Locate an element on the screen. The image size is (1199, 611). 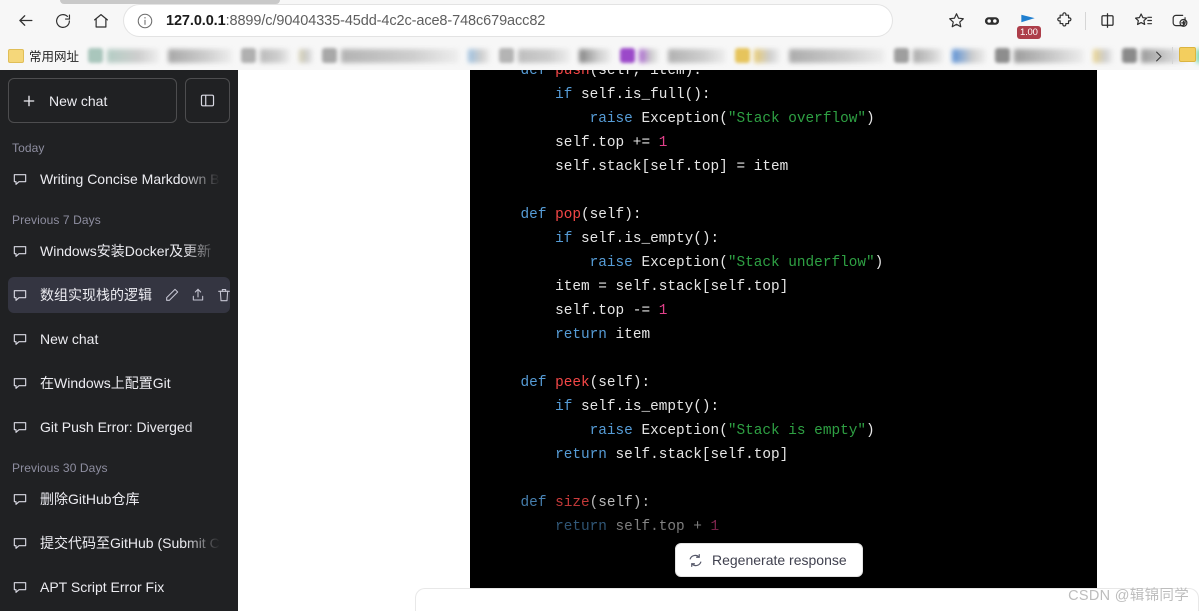
collections-flag-icon: 1.00 is located at coordinates (1028, 21).